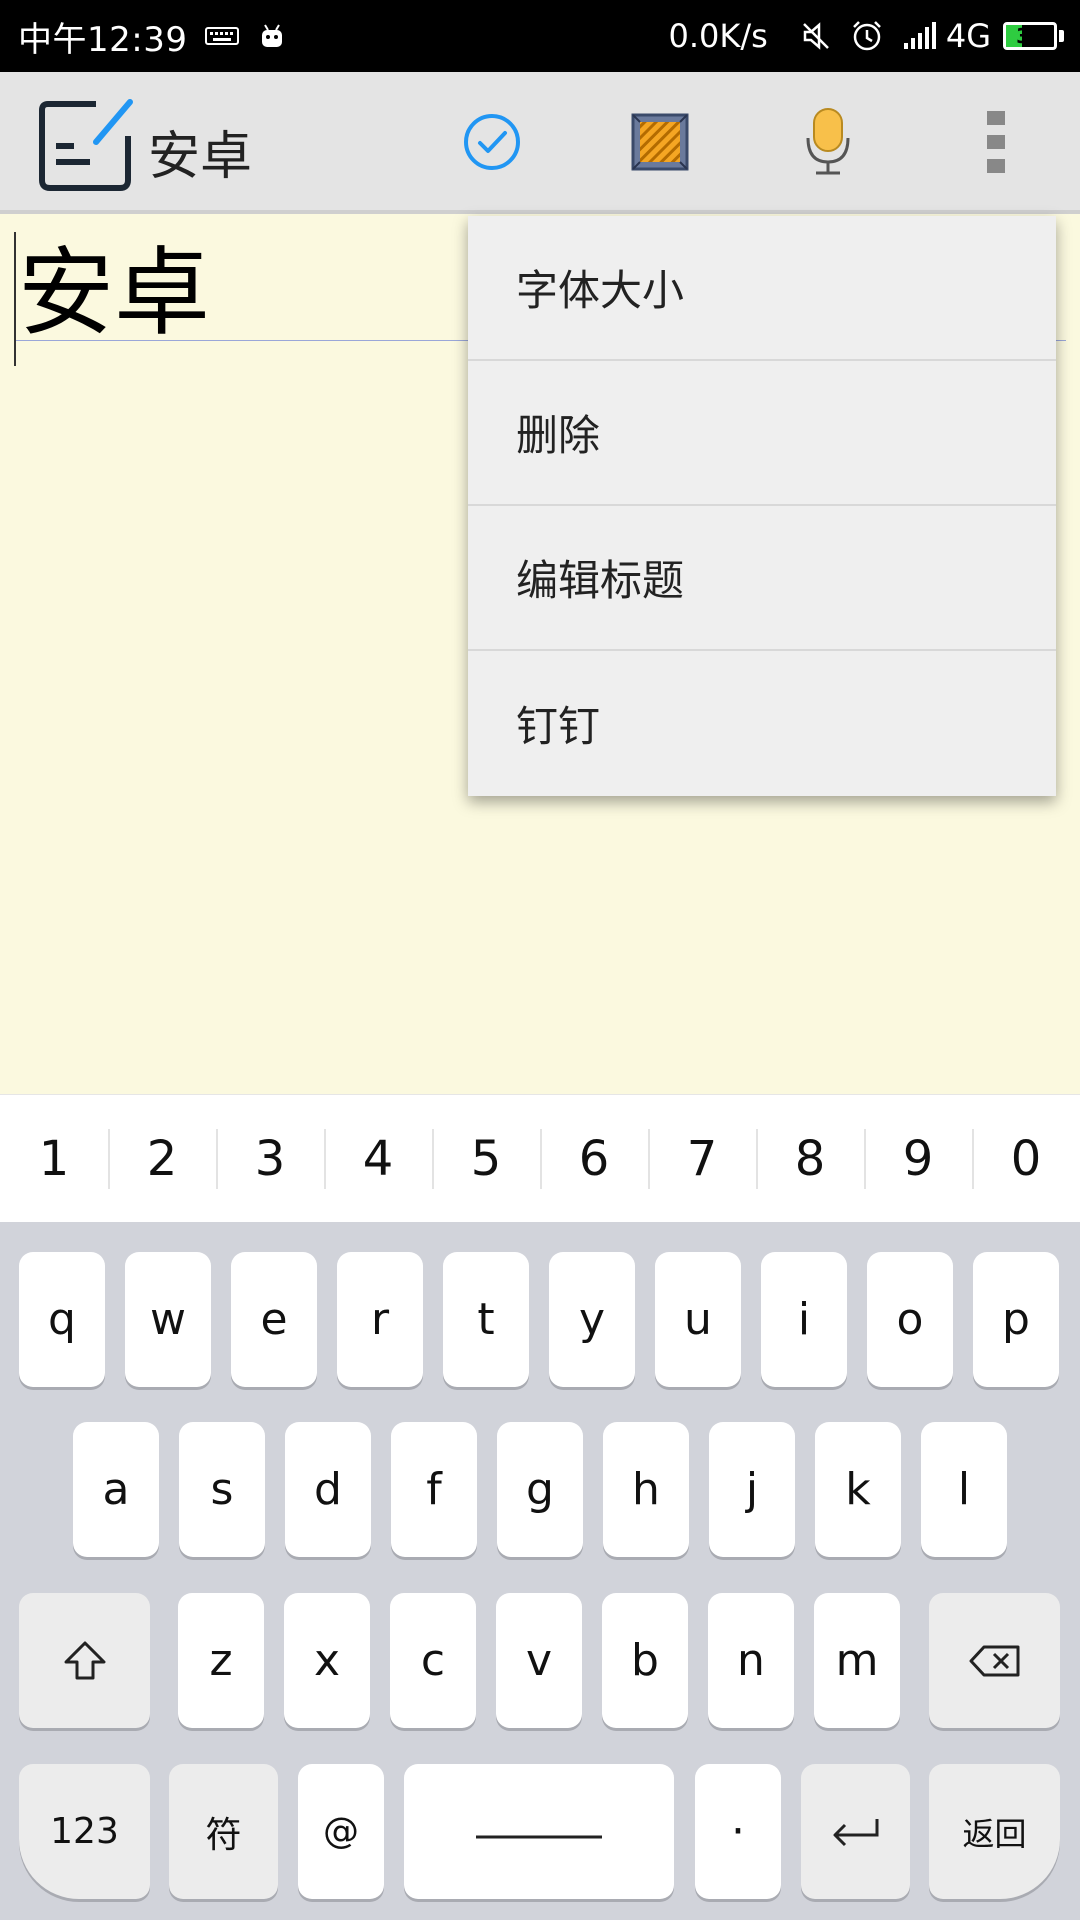  Describe the element at coordinates (162, 1159) in the screenshot. I see `key-2: 2` at that location.